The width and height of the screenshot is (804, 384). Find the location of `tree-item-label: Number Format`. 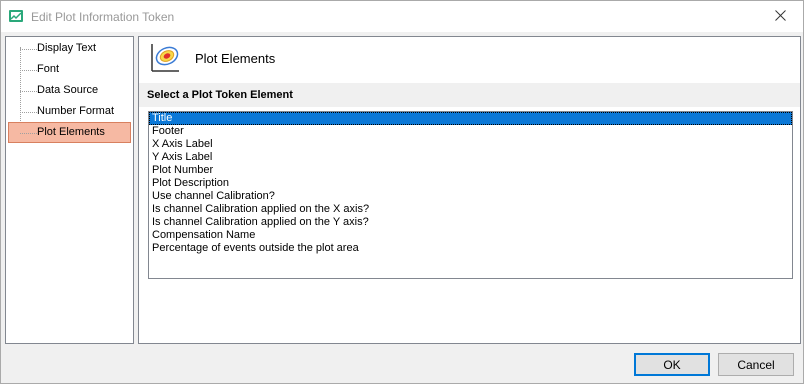

tree-item-label: Number Format is located at coordinates (76, 111).